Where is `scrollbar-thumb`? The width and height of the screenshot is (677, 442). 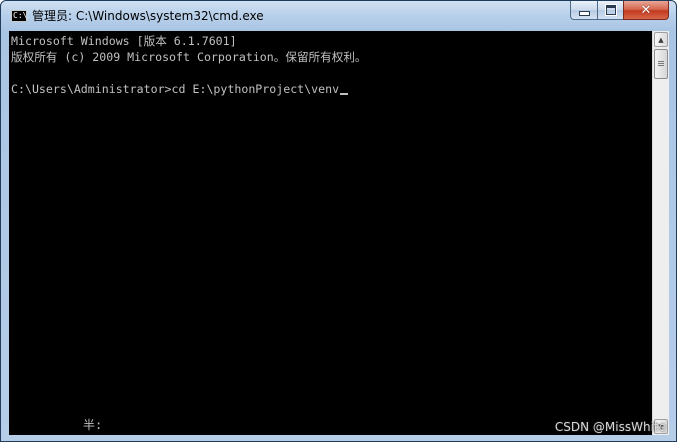 scrollbar-thumb is located at coordinates (661, 64).